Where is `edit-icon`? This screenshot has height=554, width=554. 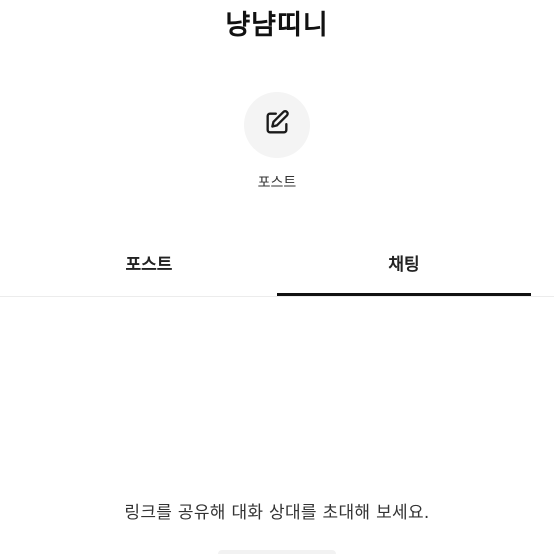
edit-icon is located at coordinates (277, 125).